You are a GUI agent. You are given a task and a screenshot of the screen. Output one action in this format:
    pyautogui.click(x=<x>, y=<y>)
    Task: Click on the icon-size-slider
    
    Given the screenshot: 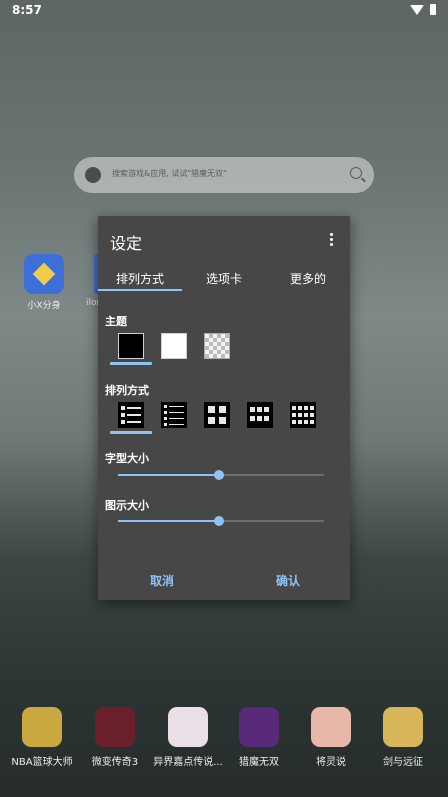 What is the action you would take?
    pyautogui.click(x=221, y=521)
    